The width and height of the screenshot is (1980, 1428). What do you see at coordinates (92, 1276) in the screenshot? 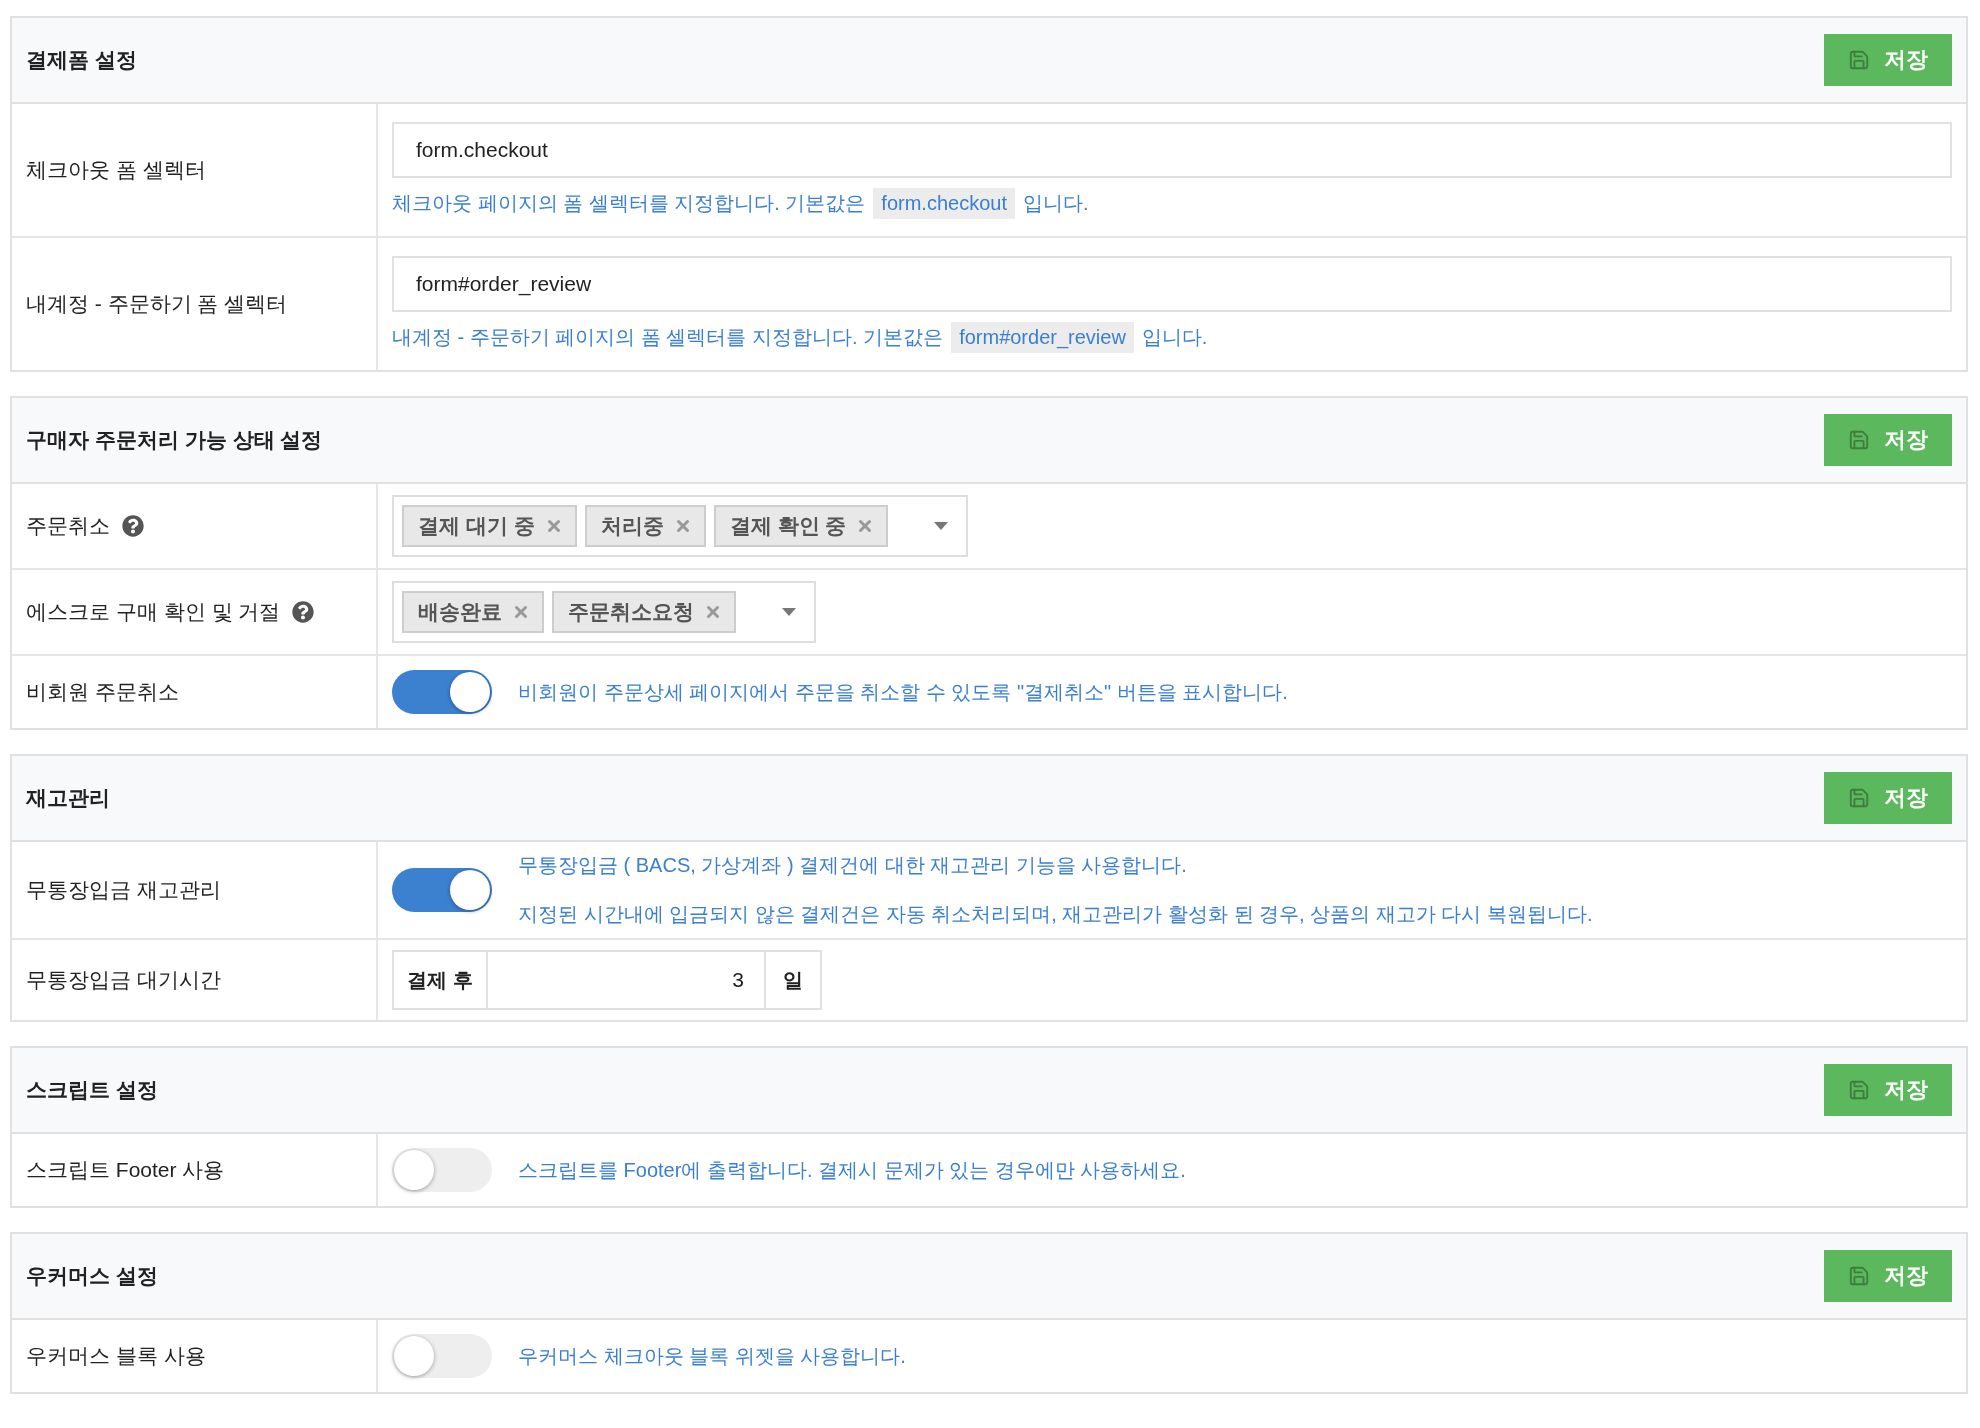
I see `panel-title: 우커머스 설정` at bounding box center [92, 1276].